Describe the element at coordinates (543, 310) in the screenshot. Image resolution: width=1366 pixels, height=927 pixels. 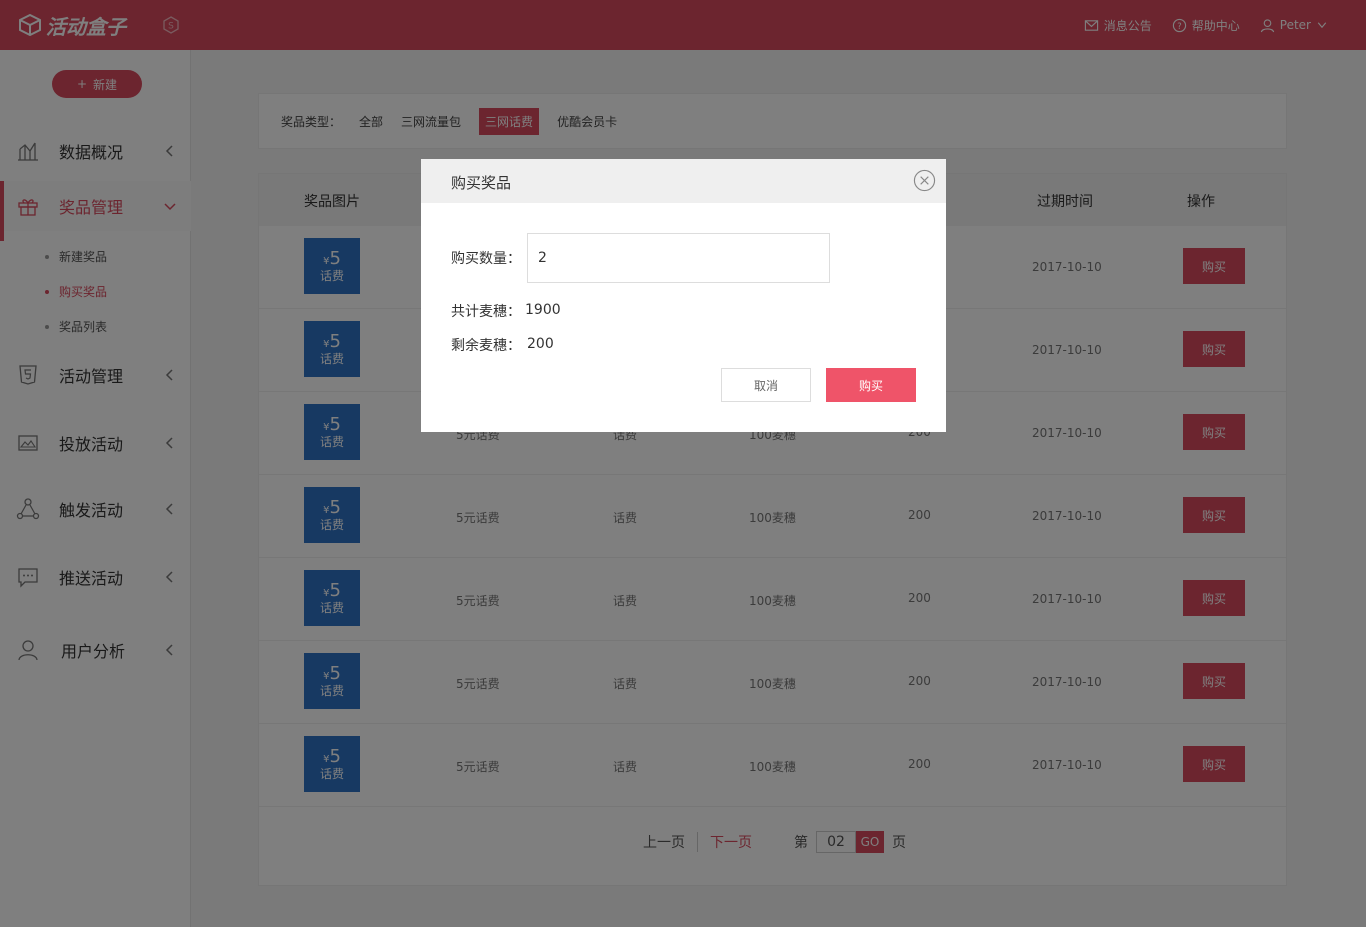
I see `total-value: 1900` at that location.